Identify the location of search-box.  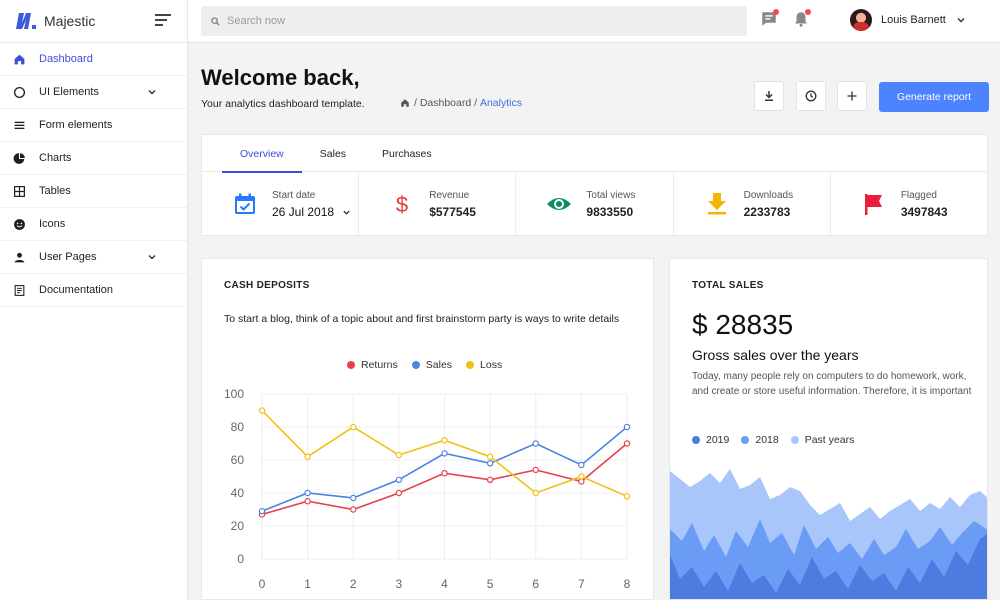
(474, 21).